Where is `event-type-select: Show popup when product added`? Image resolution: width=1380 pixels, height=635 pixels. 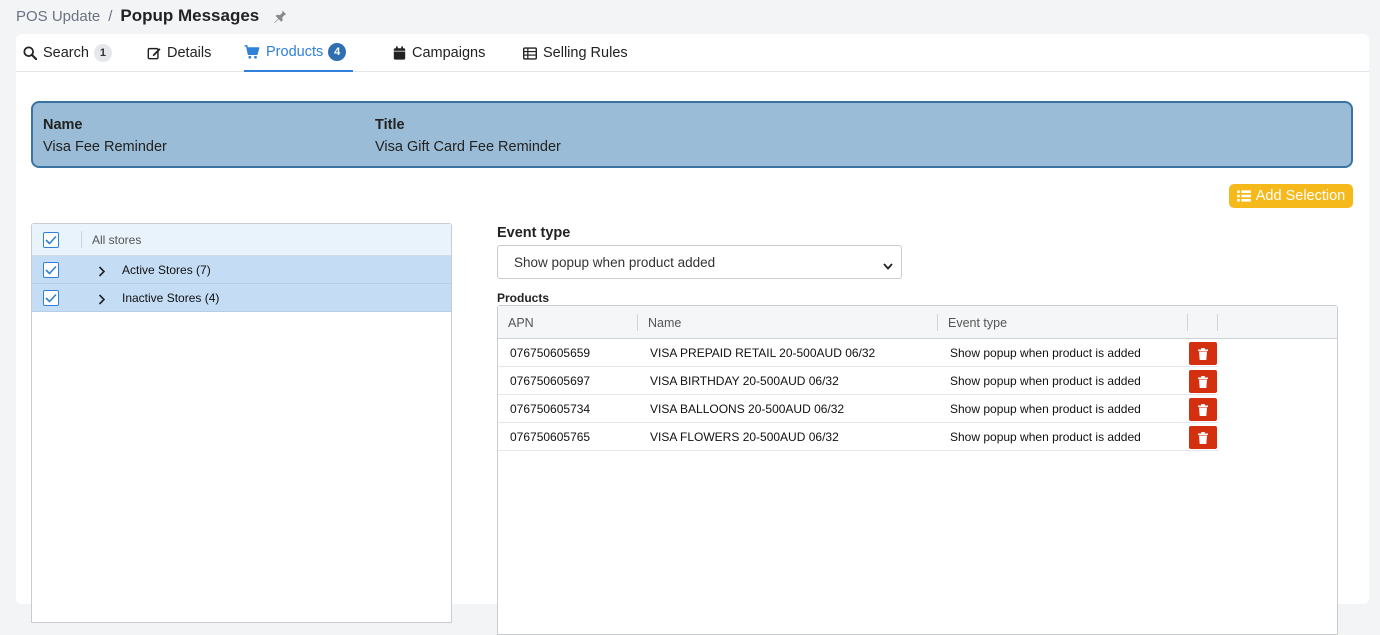
event-type-select: Show popup when product added is located at coordinates (699, 262).